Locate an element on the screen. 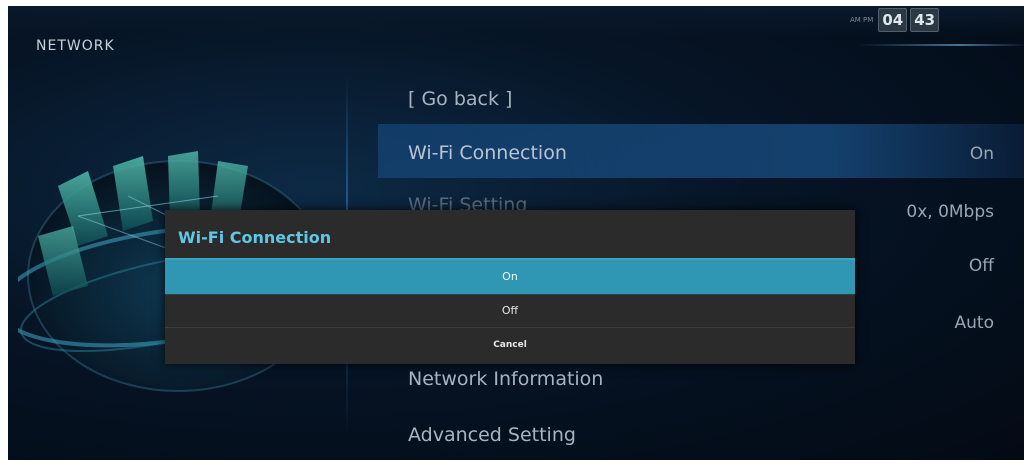 The height and width of the screenshot is (465, 1031). menu-value-row4: Off is located at coordinates (981, 266).